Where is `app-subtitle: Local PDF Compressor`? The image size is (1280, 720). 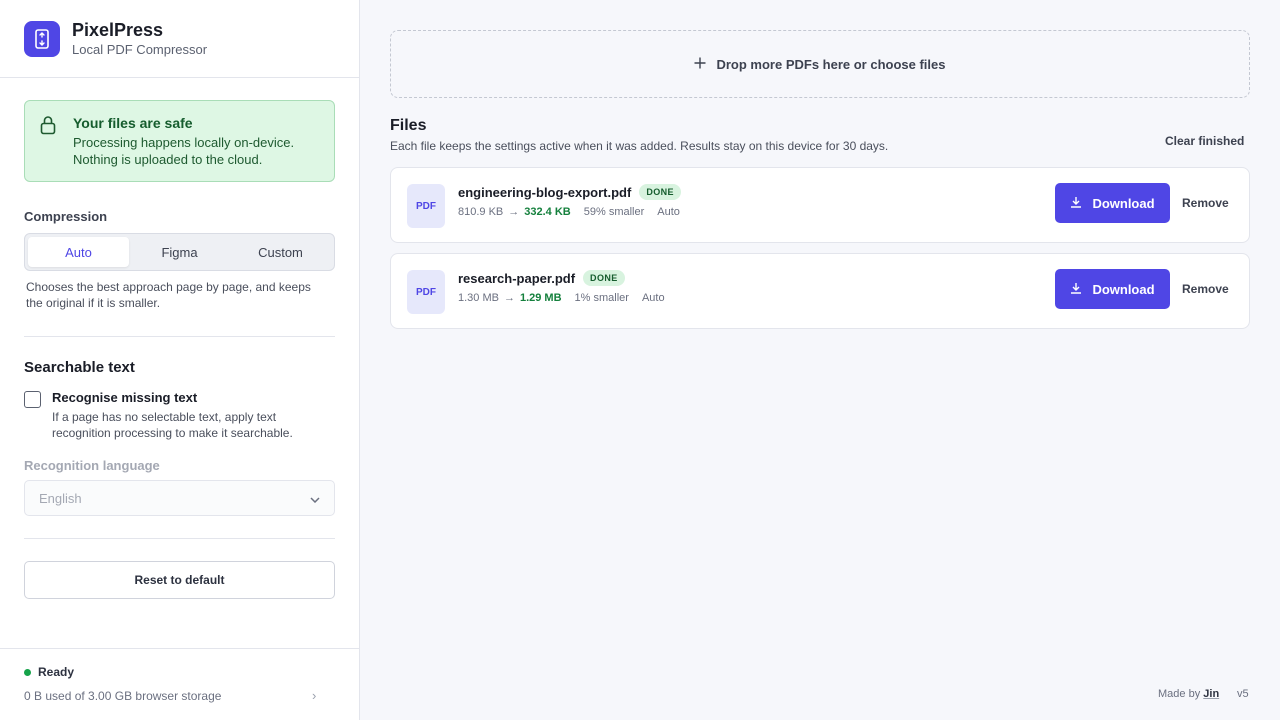 app-subtitle: Local PDF Compressor is located at coordinates (140, 49).